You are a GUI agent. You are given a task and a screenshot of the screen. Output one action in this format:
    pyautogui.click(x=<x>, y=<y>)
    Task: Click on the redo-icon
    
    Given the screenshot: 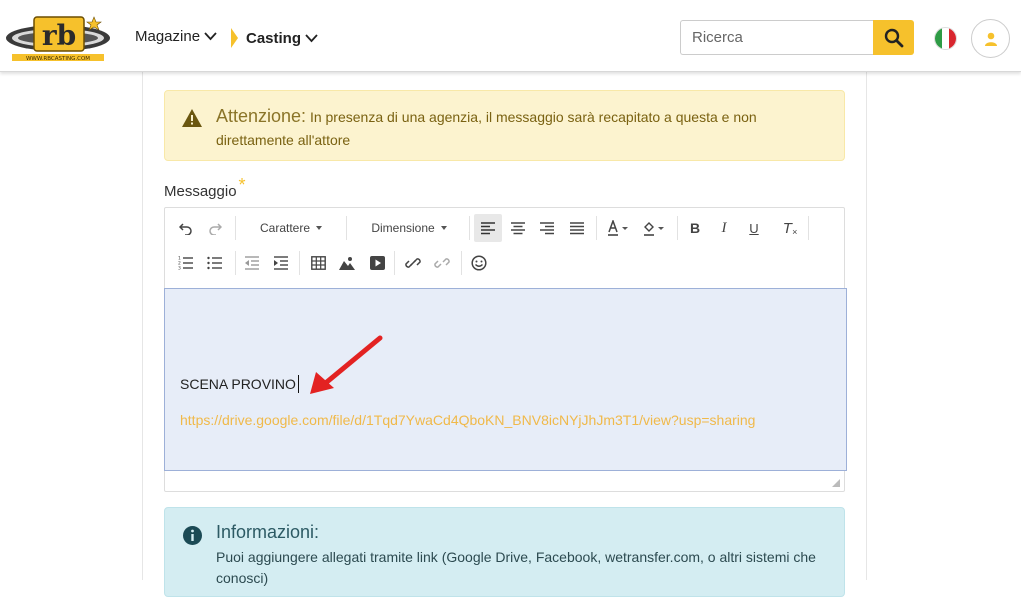 What is the action you would take?
    pyautogui.click(x=215, y=229)
    